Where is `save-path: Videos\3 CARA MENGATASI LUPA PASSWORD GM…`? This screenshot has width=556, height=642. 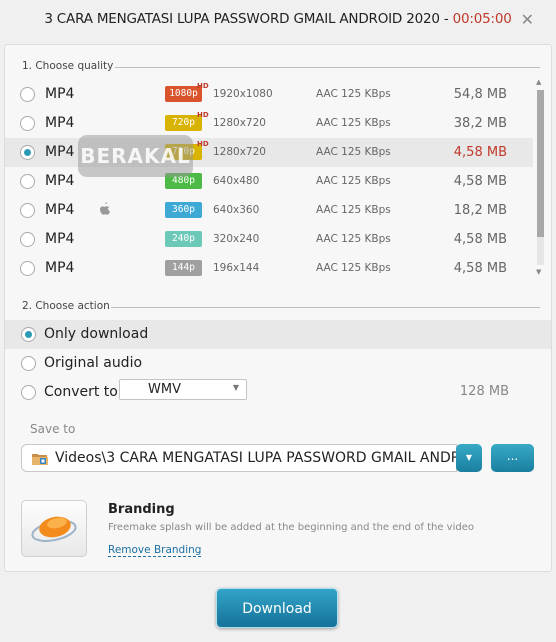
save-path: Videos\3 CARA MENGATASI LUPA PASSWORD GM… is located at coordinates (255, 458).